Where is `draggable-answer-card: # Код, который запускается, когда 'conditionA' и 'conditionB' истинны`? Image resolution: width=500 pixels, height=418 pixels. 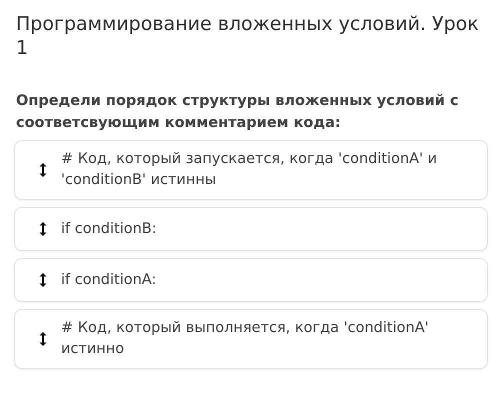 draggable-answer-card: # Код, который запускается, когда 'conditionA' и 'conditionB' истинны is located at coordinates (251, 170).